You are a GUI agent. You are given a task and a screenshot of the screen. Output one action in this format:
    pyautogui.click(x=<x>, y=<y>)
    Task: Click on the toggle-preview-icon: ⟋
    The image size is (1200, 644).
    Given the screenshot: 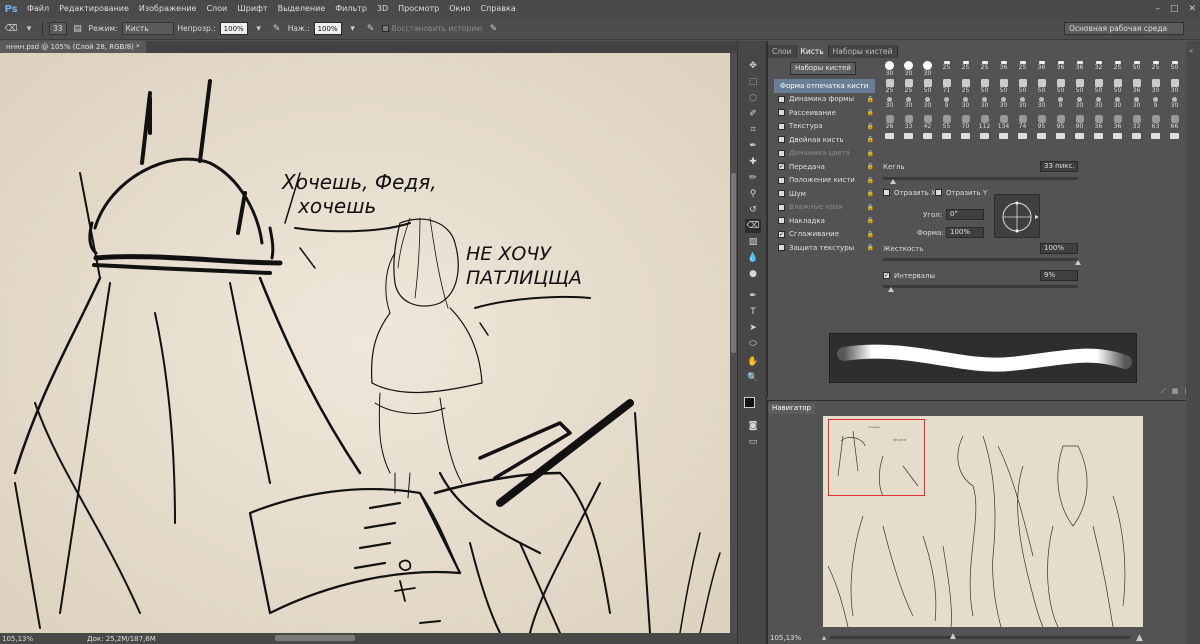 What is the action you would take?
    pyautogui.click(x=1163, y=392)
    